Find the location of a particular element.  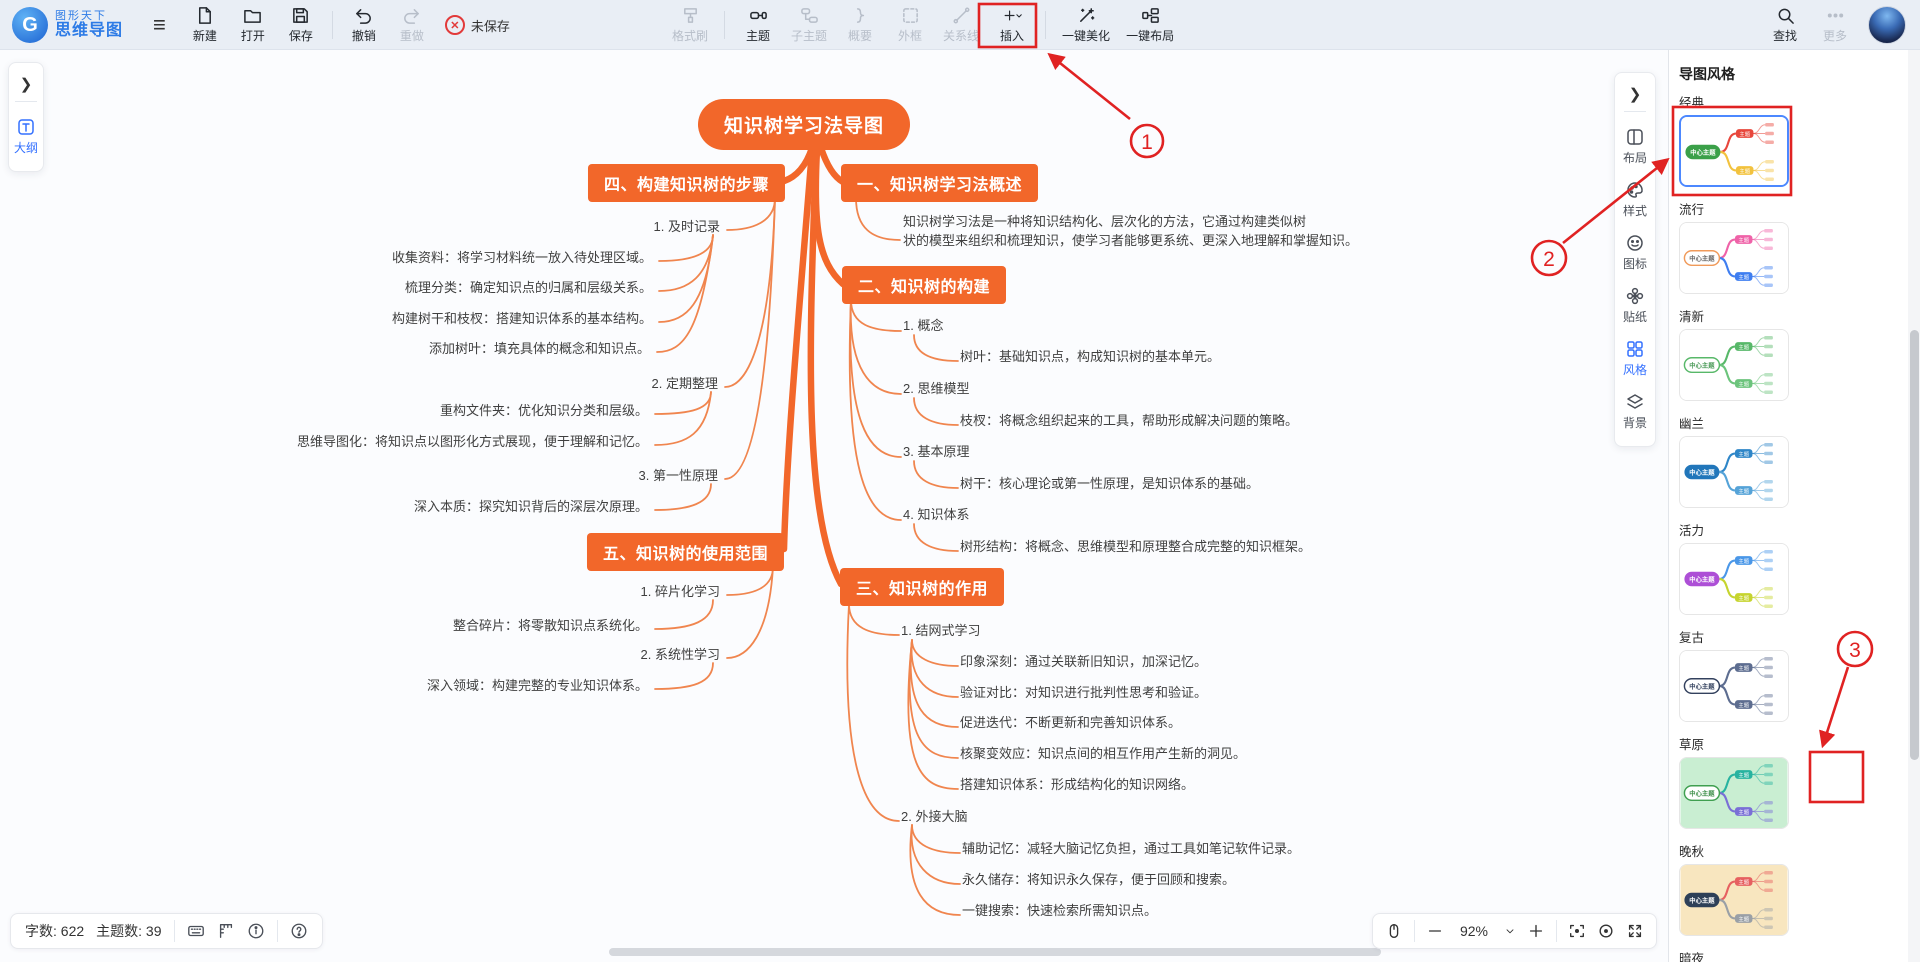

svg-text: 主题 is located at coordinates (1743, 705).